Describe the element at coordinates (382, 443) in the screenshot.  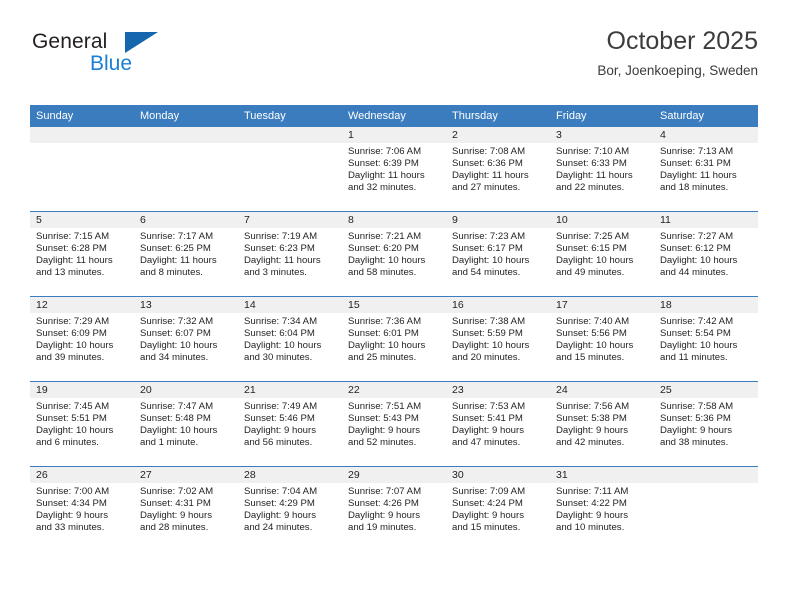
I see `daylight-text-line2: and 52 minutes.` at that location.